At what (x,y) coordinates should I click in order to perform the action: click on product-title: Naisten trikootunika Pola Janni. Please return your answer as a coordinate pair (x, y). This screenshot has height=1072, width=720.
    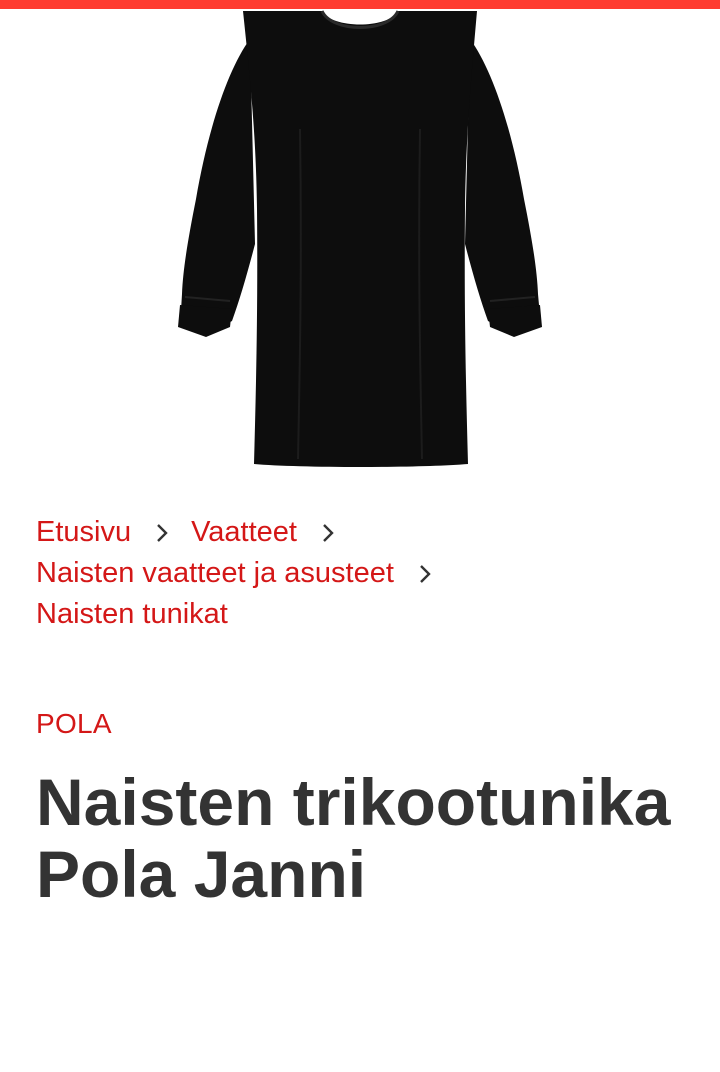
    Looking at the image, I should click on (353, 838).